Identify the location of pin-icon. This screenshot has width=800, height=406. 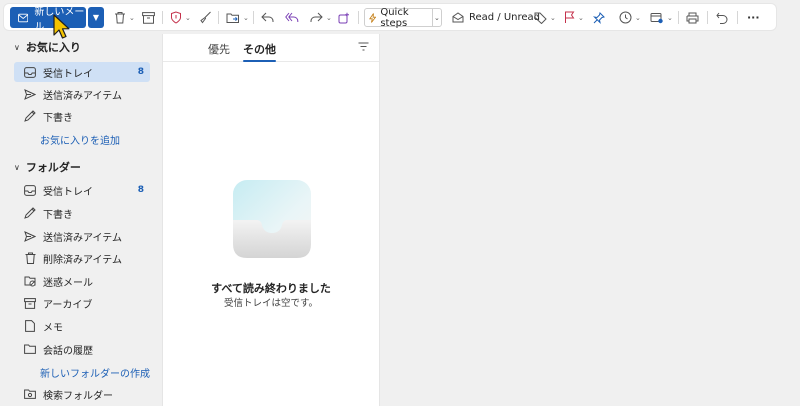
(599, 17).